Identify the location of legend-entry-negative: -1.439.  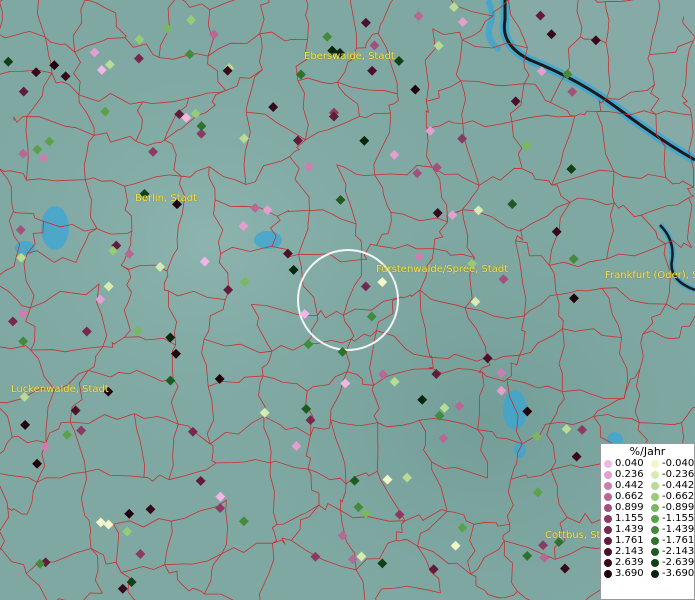
(671, 529).